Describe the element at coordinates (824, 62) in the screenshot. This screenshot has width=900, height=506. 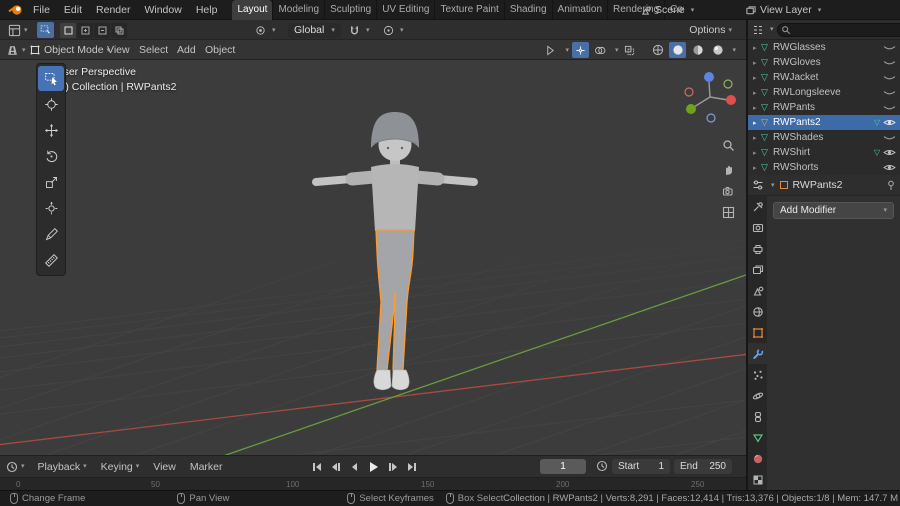
I see `outliner-row: ▸ ▽ RWGloves ▽` at that location.